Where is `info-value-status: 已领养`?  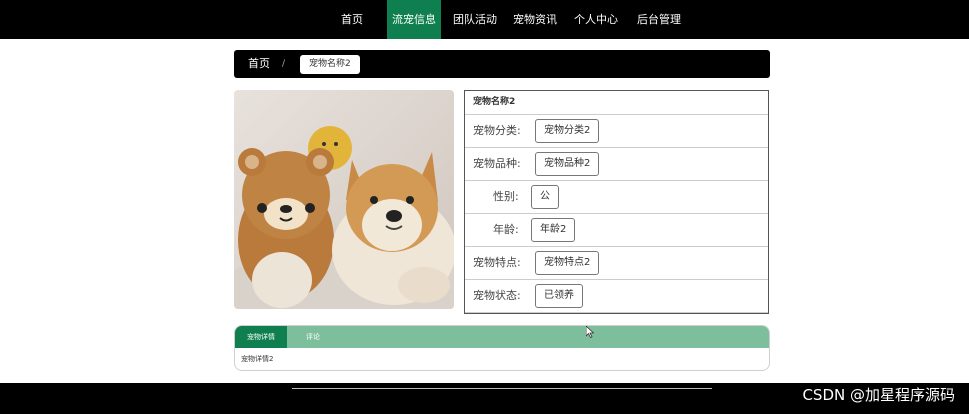
info-value-status: 已领养 is located at coordinates (559, 296).